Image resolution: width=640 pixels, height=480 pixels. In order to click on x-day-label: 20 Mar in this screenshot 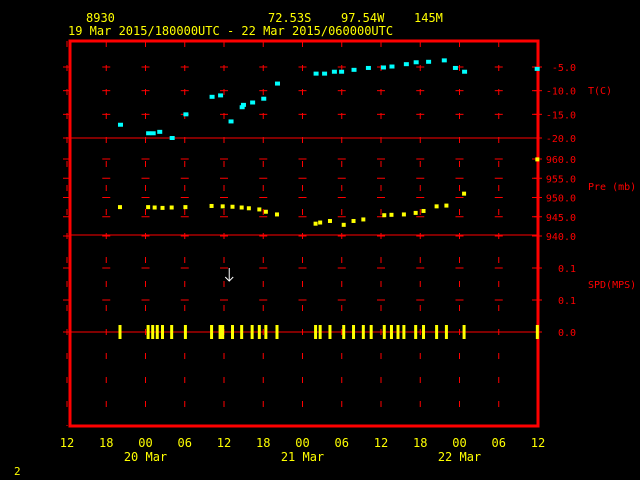, I will do `click(145, 457)`.